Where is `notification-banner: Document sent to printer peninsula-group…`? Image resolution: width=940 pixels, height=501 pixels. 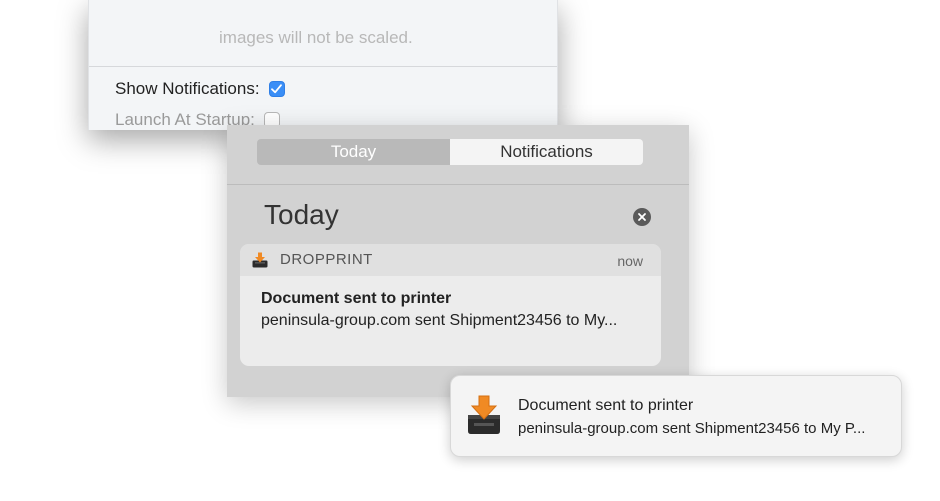
notification-banner: Document sent to printer peninsula-group… is located at coordinates (676, 416).